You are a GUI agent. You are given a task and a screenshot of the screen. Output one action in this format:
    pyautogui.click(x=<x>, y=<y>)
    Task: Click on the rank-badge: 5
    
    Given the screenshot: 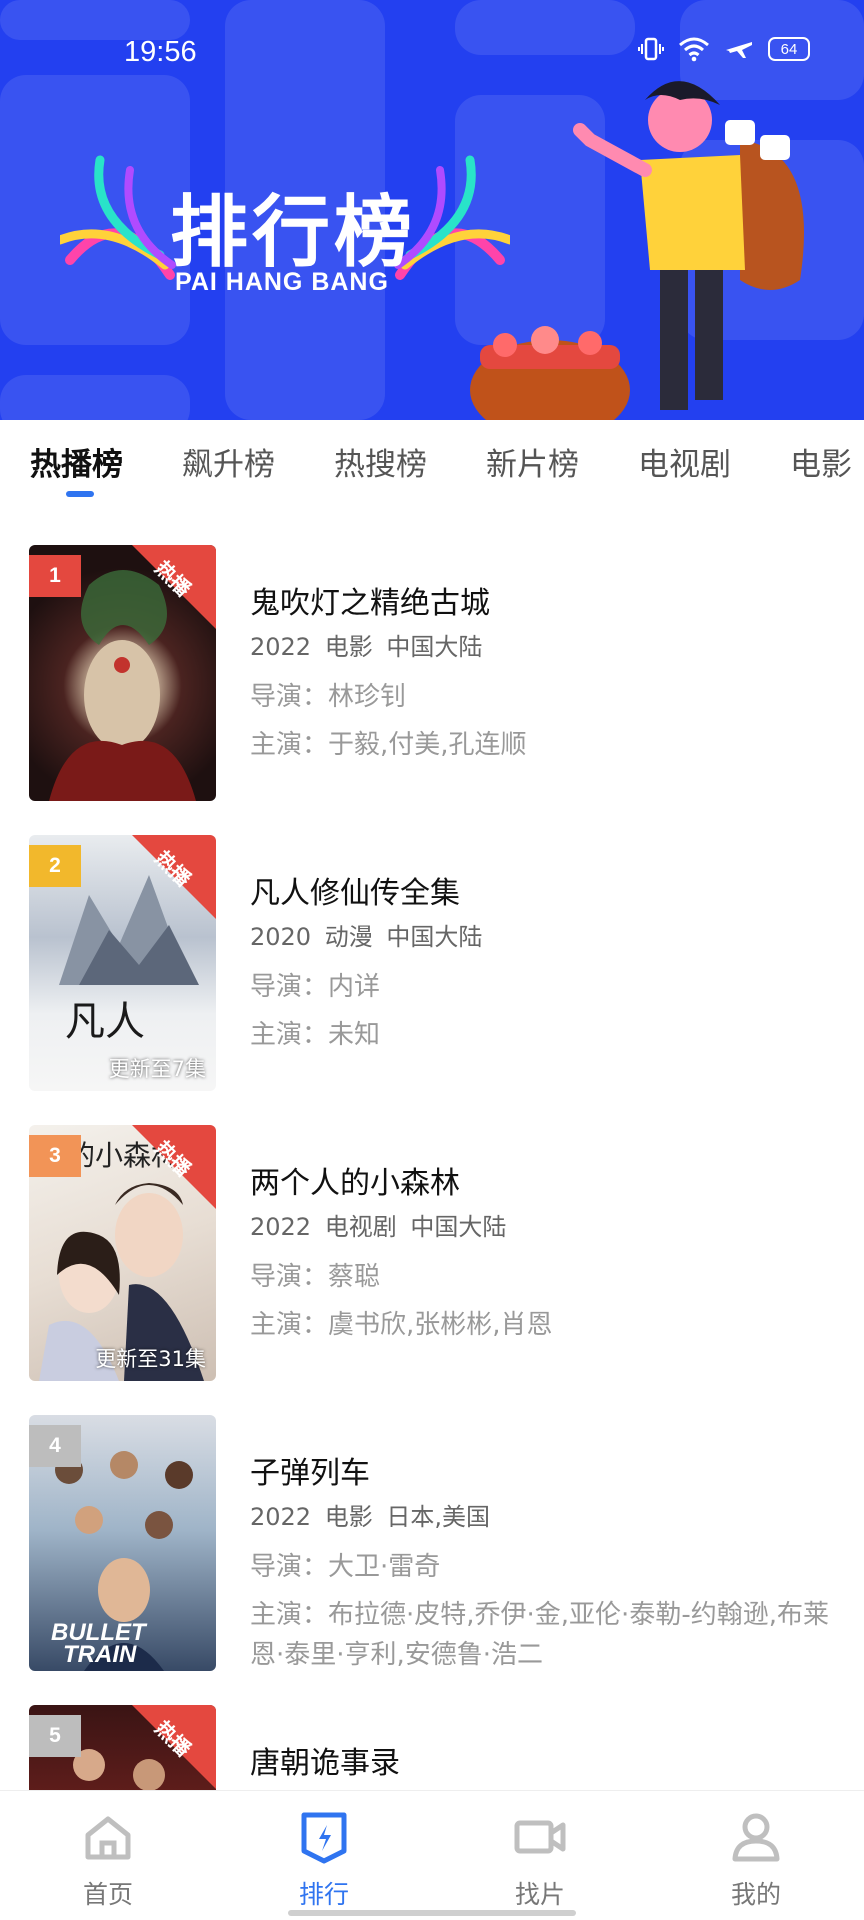 What is the action you would take?
    pyautogui.click(x=55, y=1736)
    